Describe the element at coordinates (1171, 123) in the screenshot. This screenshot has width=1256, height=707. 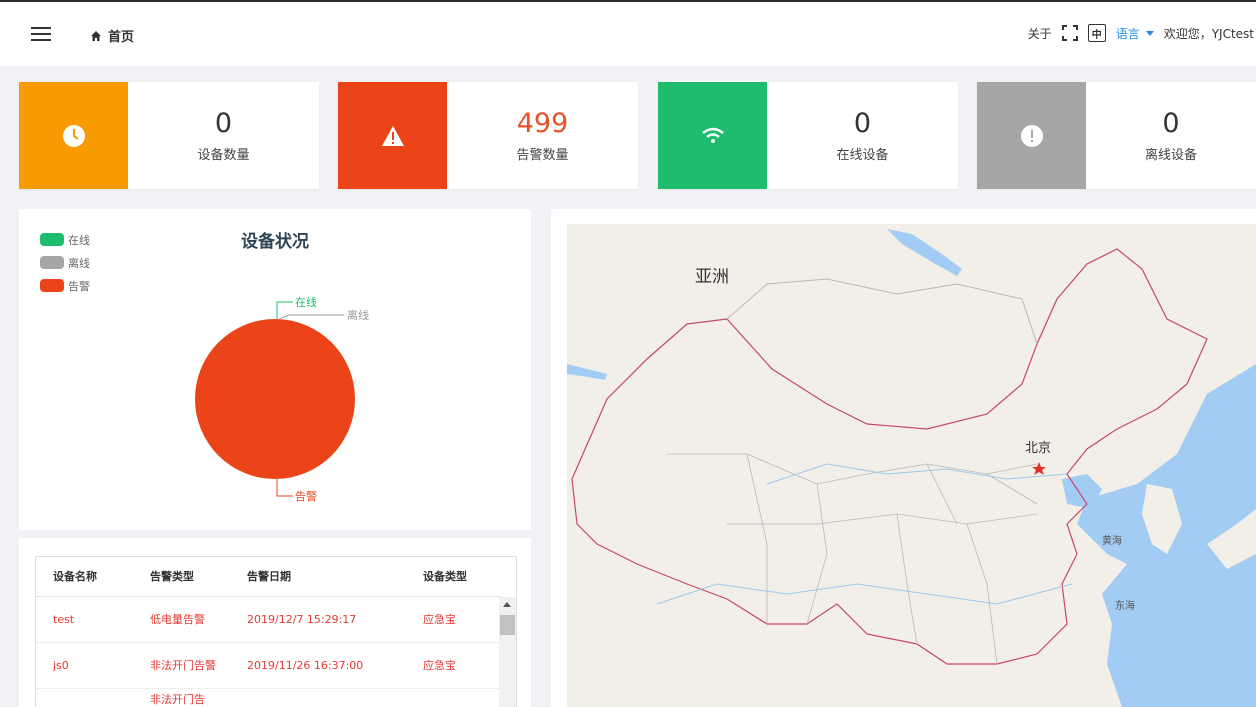
I see `offline-count-value: 0` at that location.